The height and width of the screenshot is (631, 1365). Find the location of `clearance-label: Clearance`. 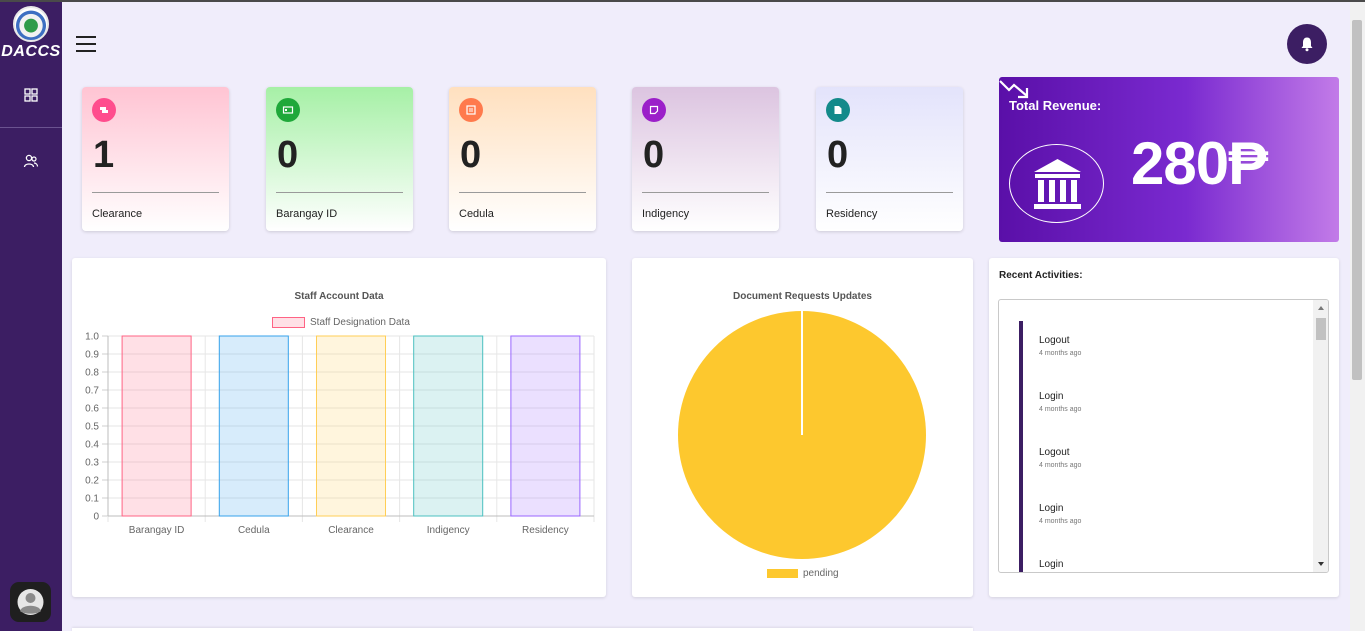

clearance-label: Clearance is located at coordinates (117, 214).